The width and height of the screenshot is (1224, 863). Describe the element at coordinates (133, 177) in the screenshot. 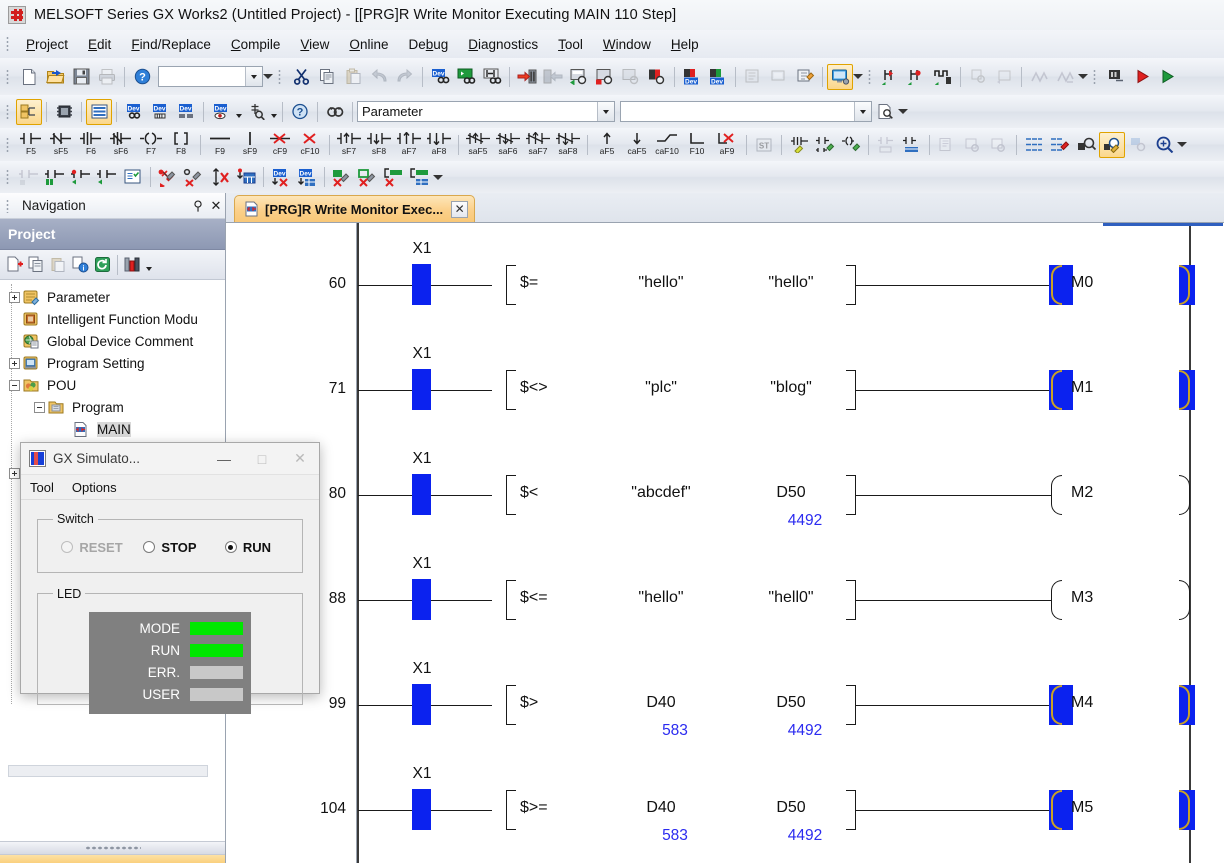

I see `watch-window-icon` at that location.